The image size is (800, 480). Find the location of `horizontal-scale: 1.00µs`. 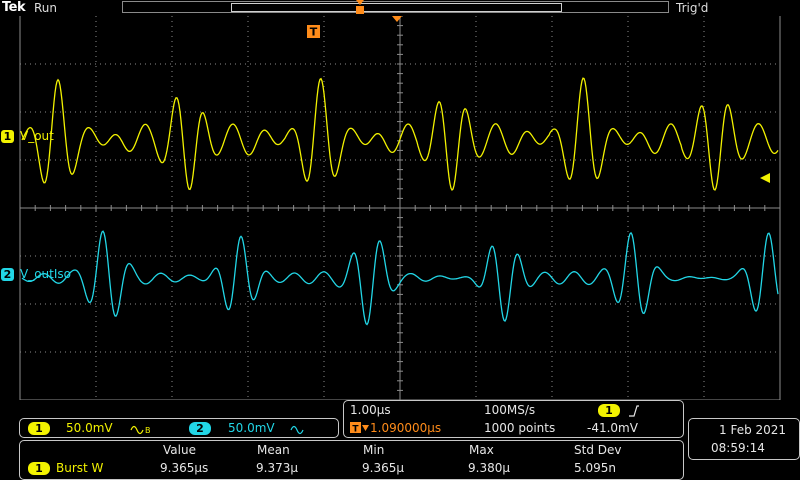

horizontal-scale: 1.00µs is located at coordinates (370, 410).